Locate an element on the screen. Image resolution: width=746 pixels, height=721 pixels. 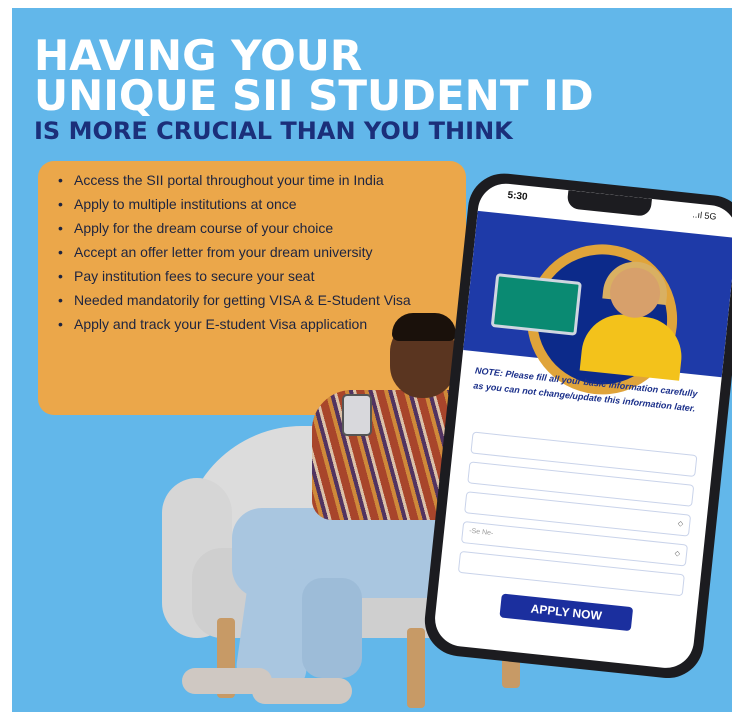
laptop-icon is located at coordinates (536, 304).